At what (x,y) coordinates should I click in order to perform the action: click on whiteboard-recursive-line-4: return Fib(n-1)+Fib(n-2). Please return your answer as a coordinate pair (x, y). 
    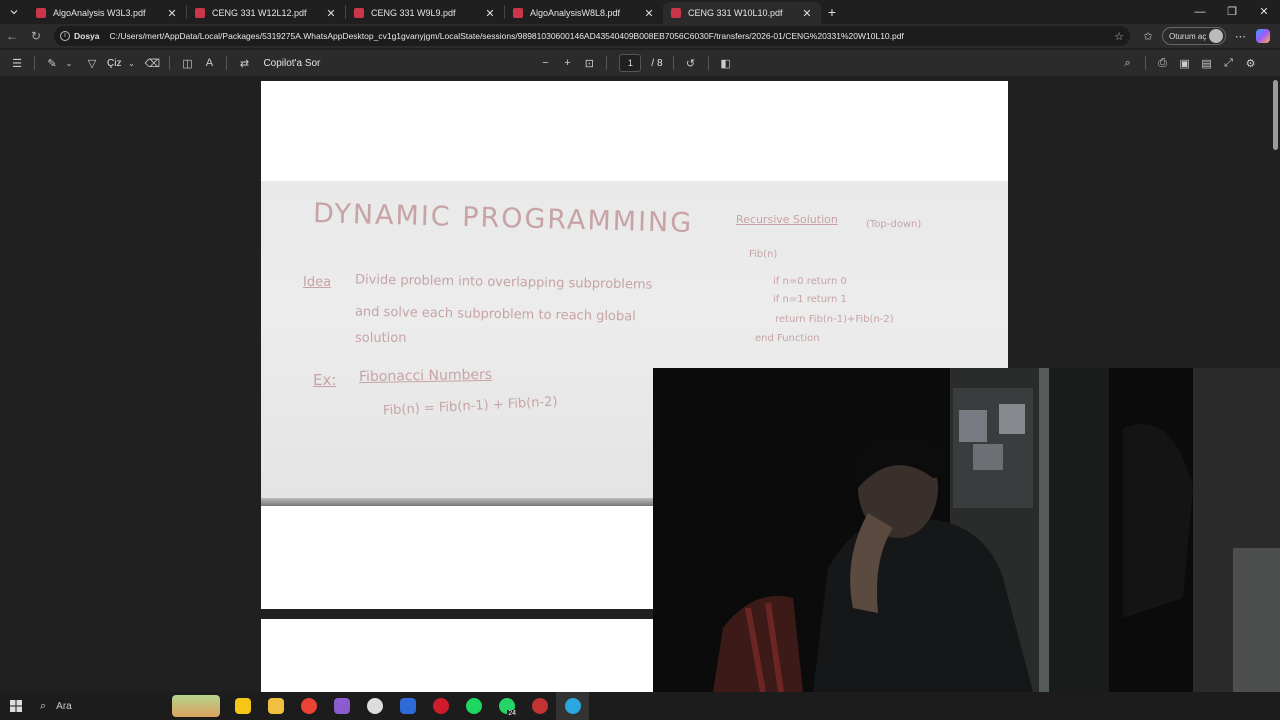
    Looking at the image, I should click on (834, 319).